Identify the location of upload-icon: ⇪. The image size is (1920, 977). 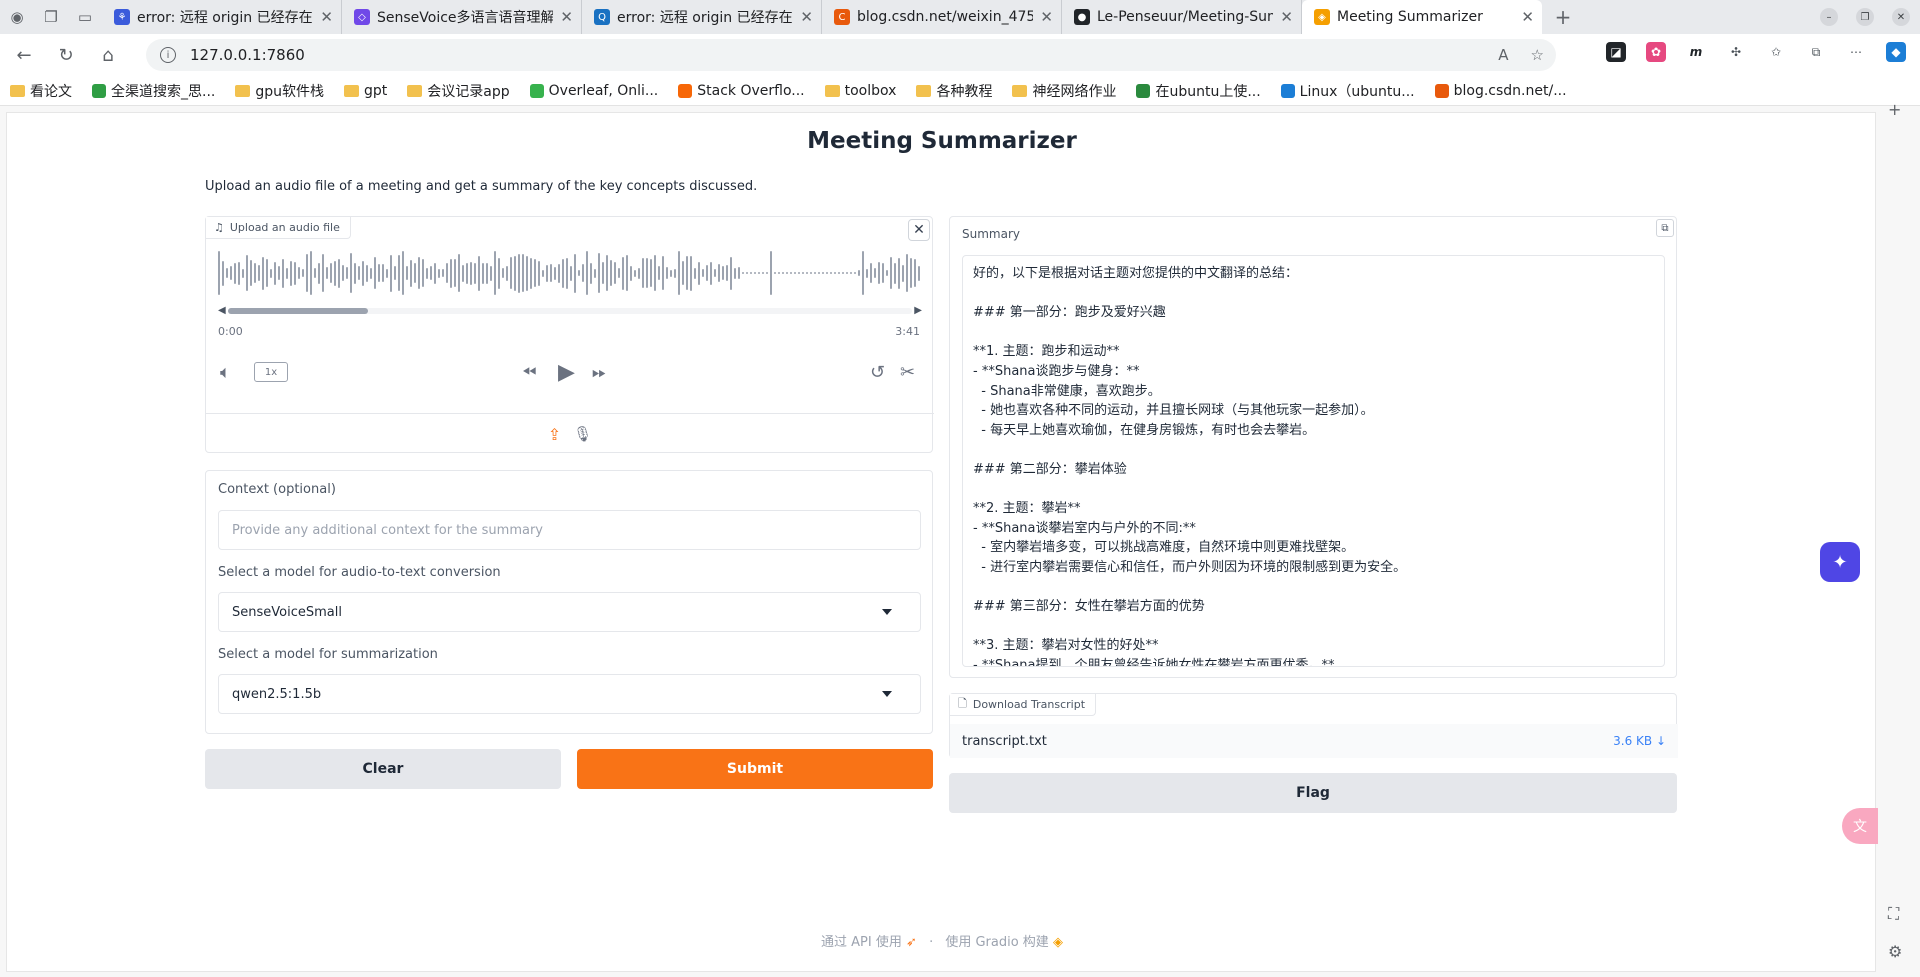
(554, 434).